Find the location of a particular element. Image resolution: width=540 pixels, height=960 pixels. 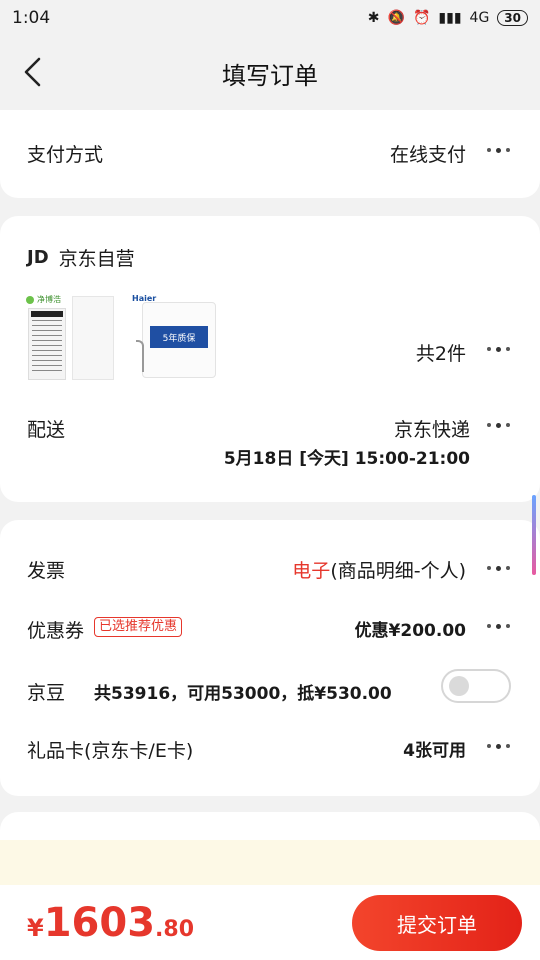

nav-bar: 填写订单 is located at coordinates (270, 73).